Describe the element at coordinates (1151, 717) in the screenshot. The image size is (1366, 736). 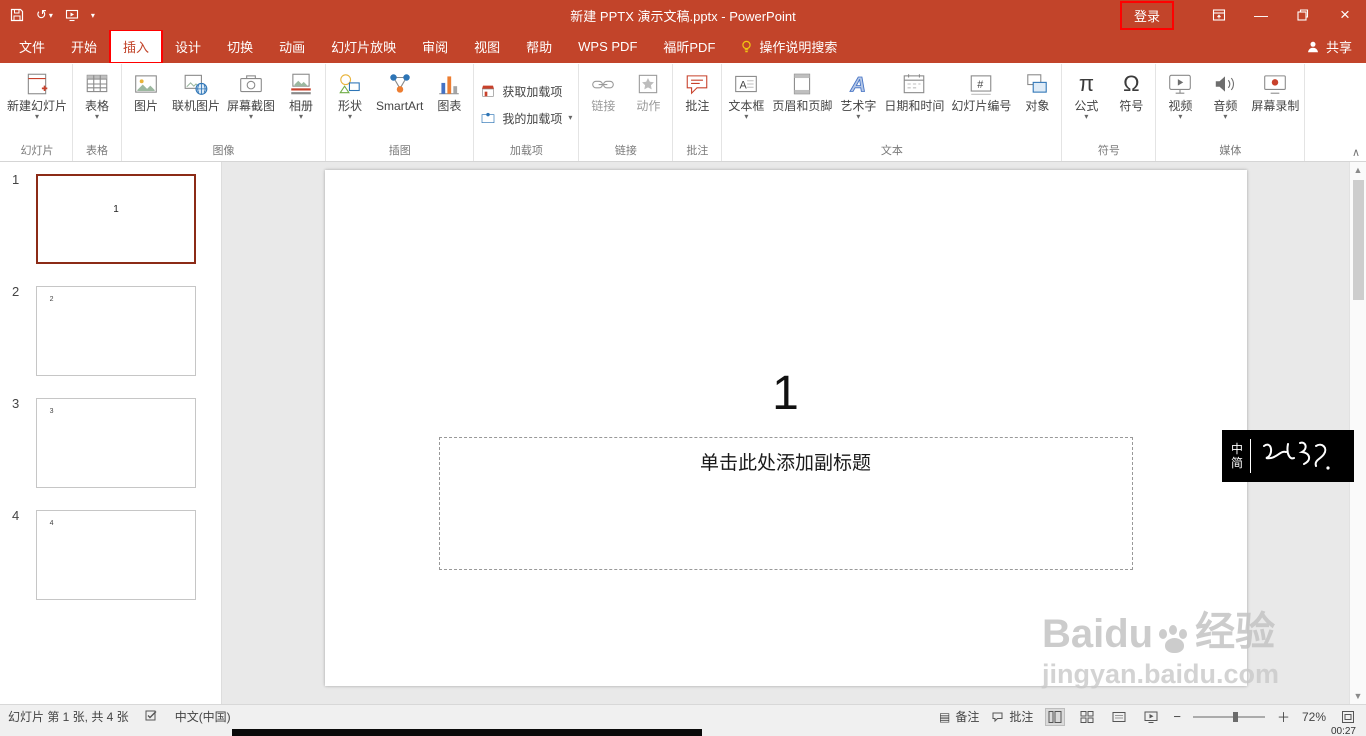
I see `slideshow-view-button` at that location.